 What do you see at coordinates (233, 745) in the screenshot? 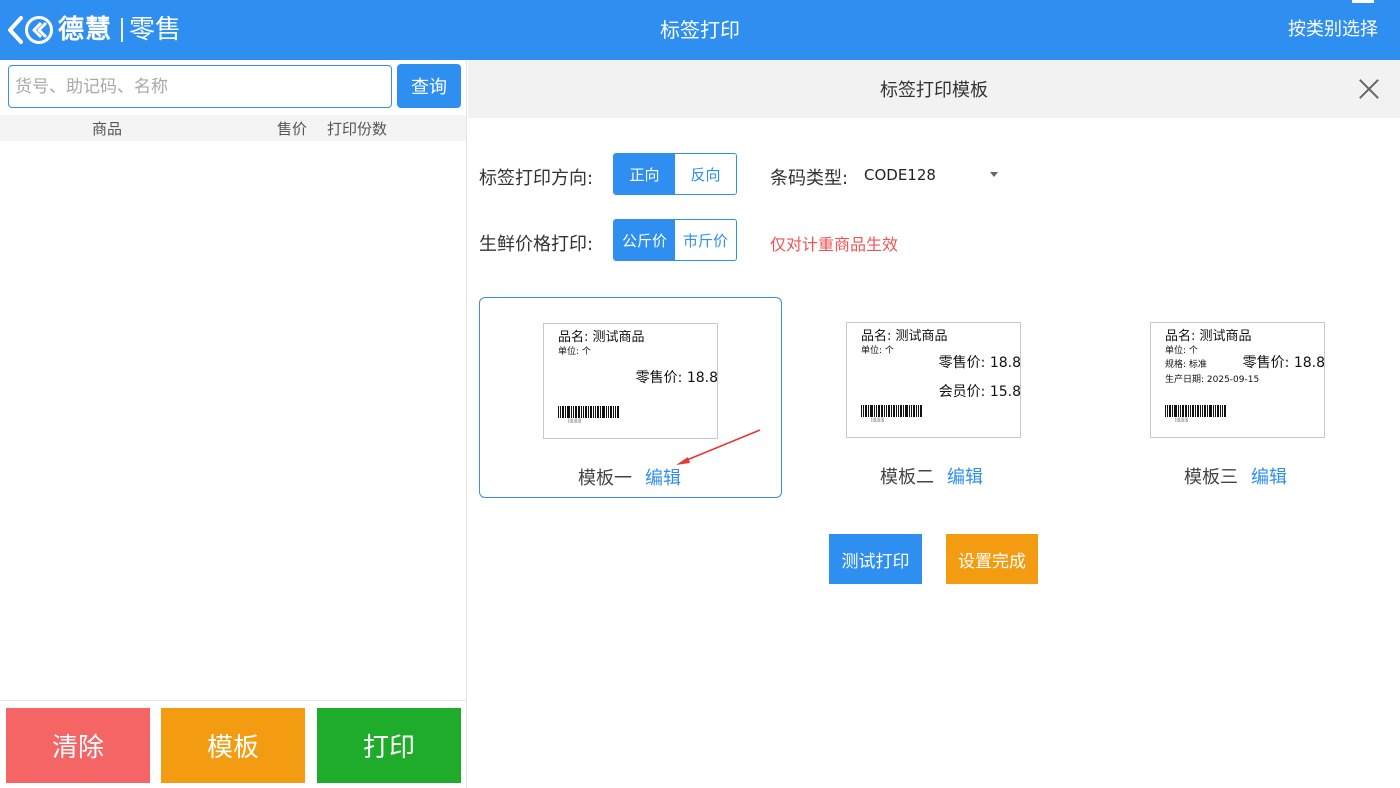
I see `template-button: 模板` at bounding box center [233, 745].